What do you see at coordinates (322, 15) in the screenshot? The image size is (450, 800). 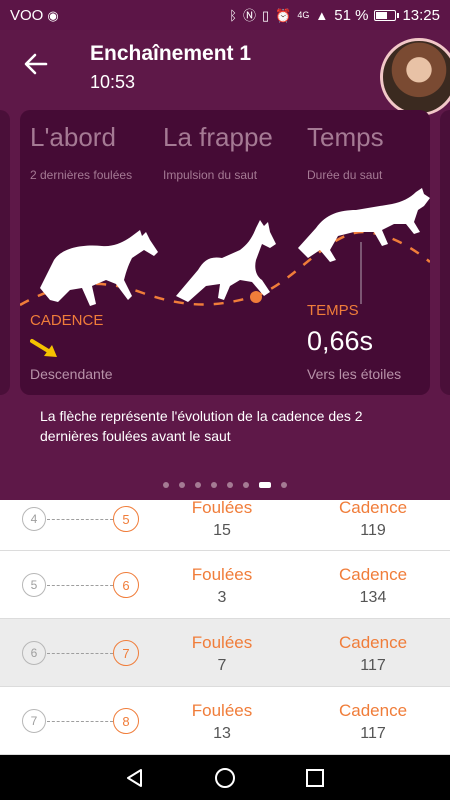 I see `signal-icon: ▲` at bounding box center [322, 15].